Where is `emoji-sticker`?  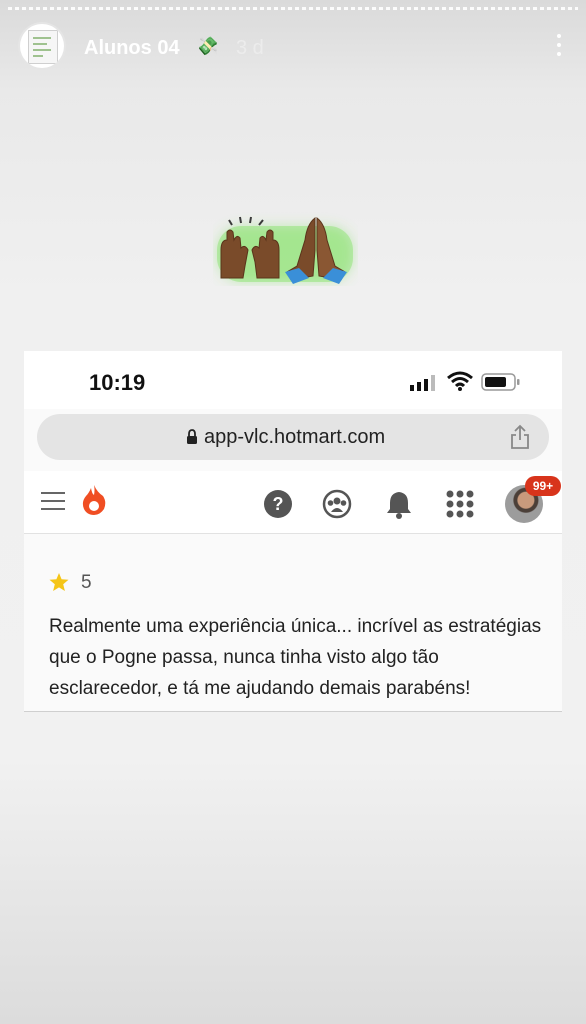 emoji-sticker is located at coordinates (285, 248).